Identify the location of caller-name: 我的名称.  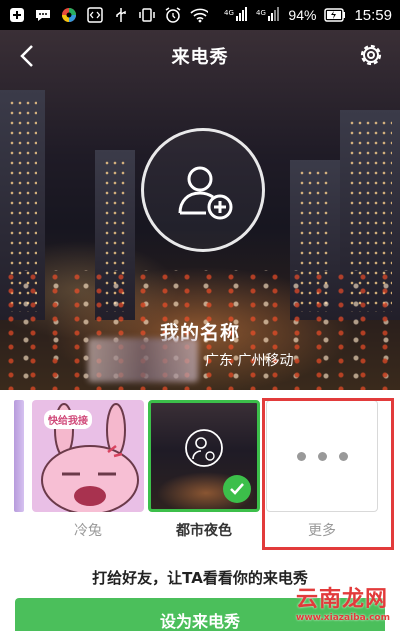
(199, 333).